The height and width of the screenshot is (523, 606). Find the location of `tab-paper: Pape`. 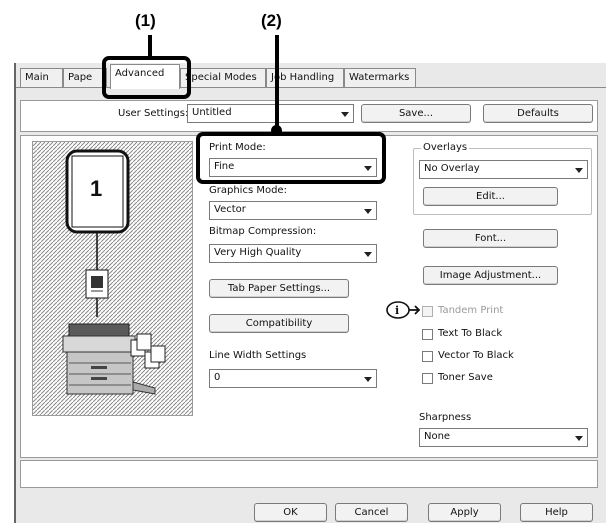

tab-paper: Pape is located at coordinates (85, 77).